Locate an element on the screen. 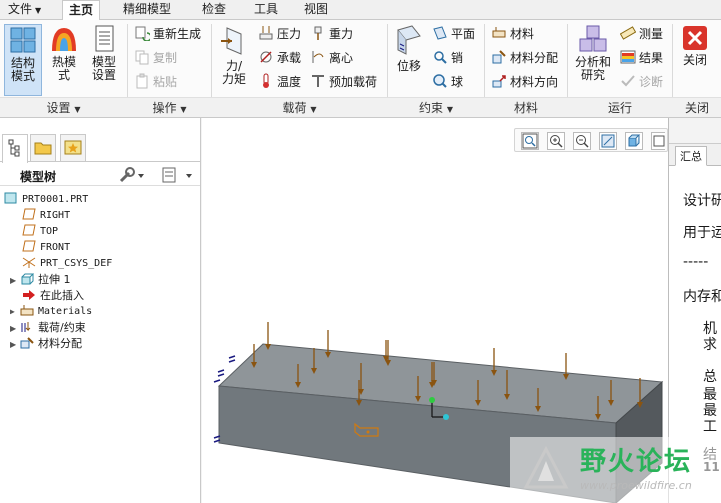 This screenshot has height=503, width=721. group-label-constraints: 约束 ▼ is located at coordinates (436, 108).